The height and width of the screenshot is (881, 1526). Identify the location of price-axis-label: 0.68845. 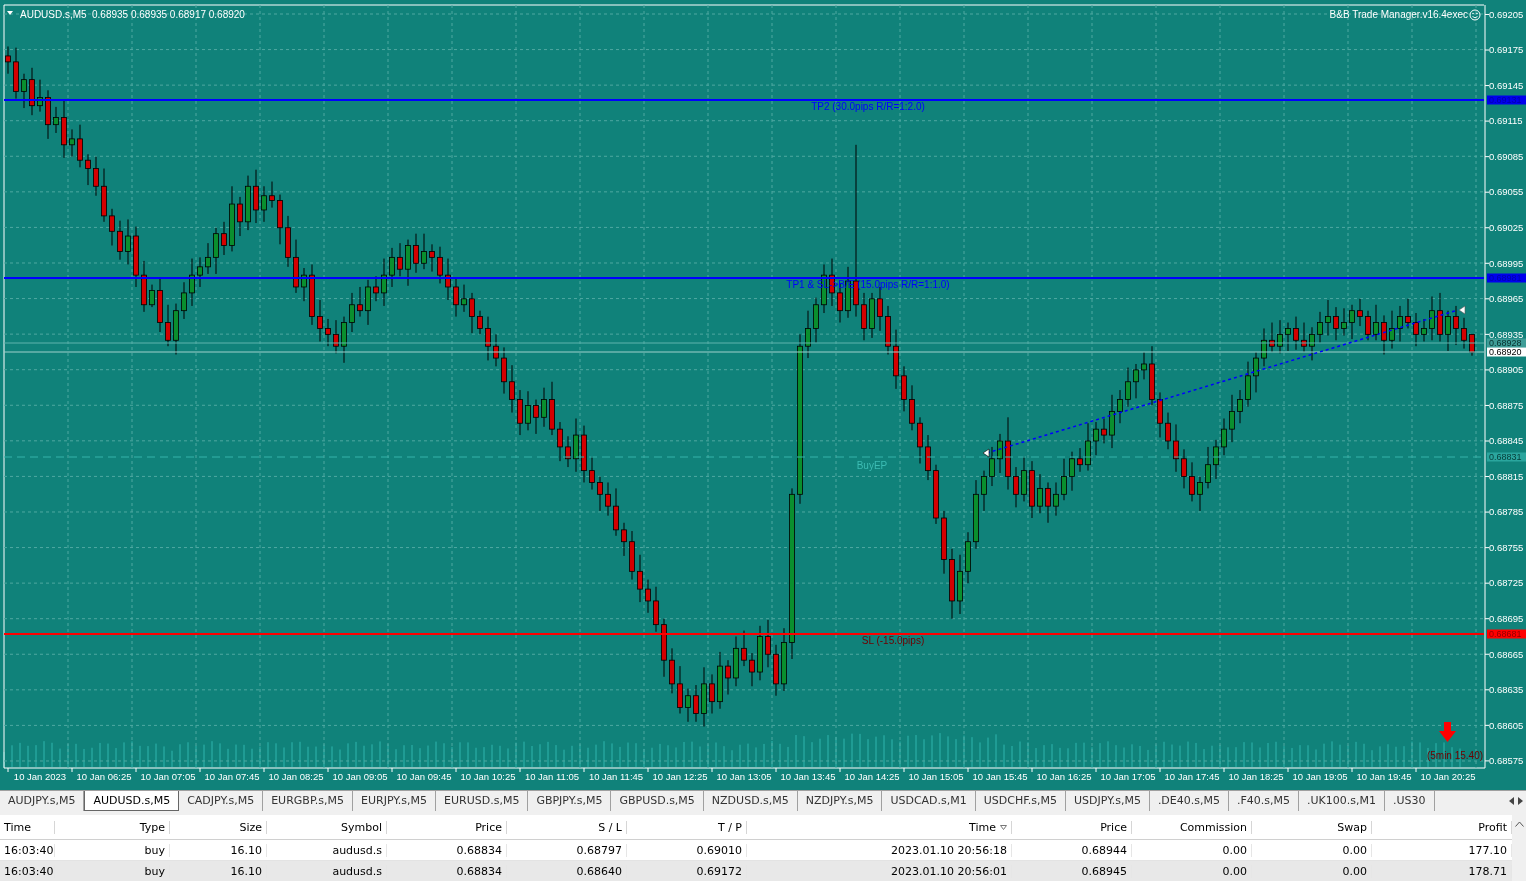
(1506, 441).